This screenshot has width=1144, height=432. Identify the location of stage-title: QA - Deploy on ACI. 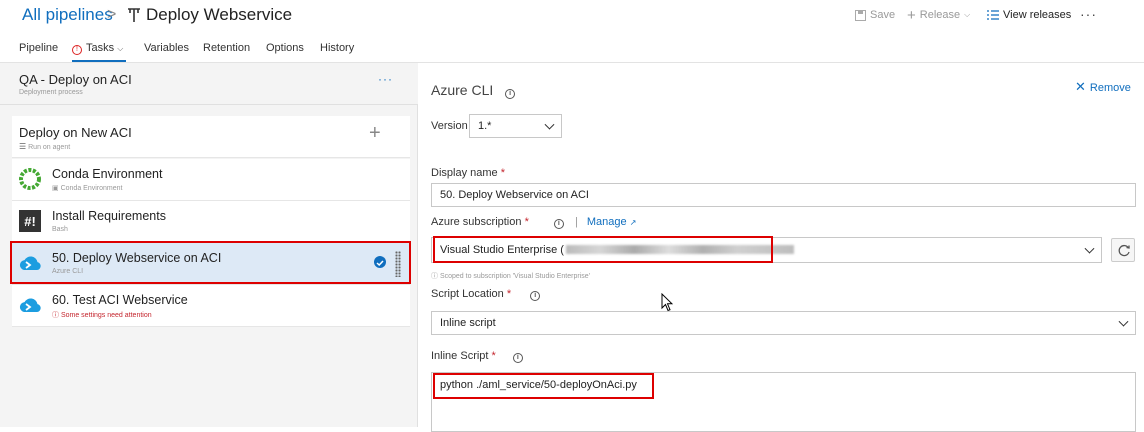
(75, 79).